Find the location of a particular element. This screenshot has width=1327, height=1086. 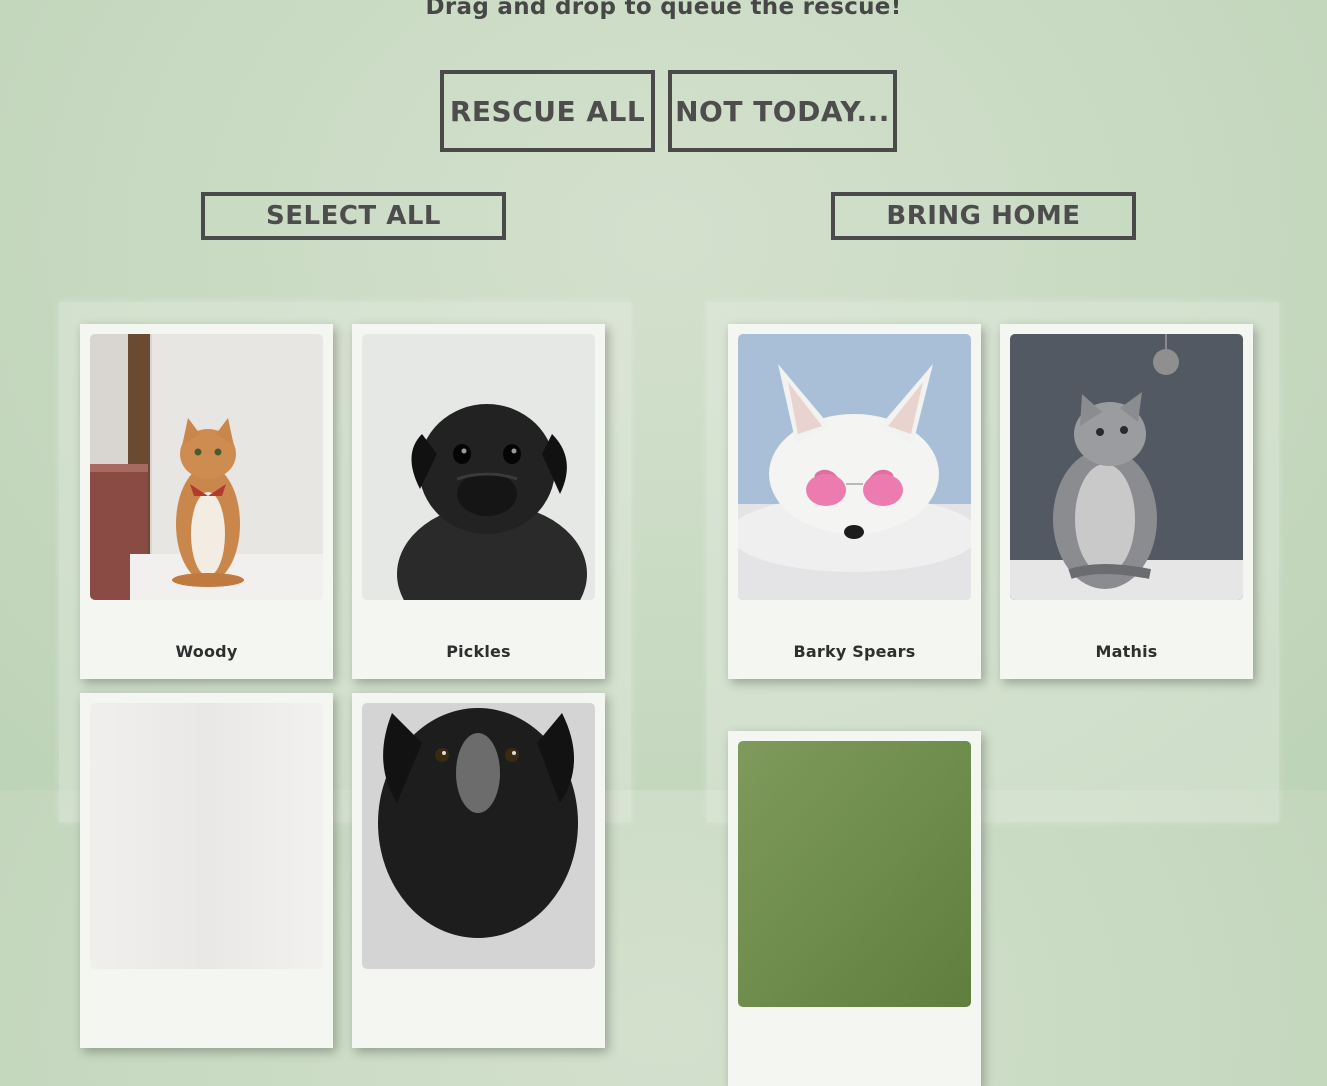

black-pug-icon is located at coordinates (478, 467).